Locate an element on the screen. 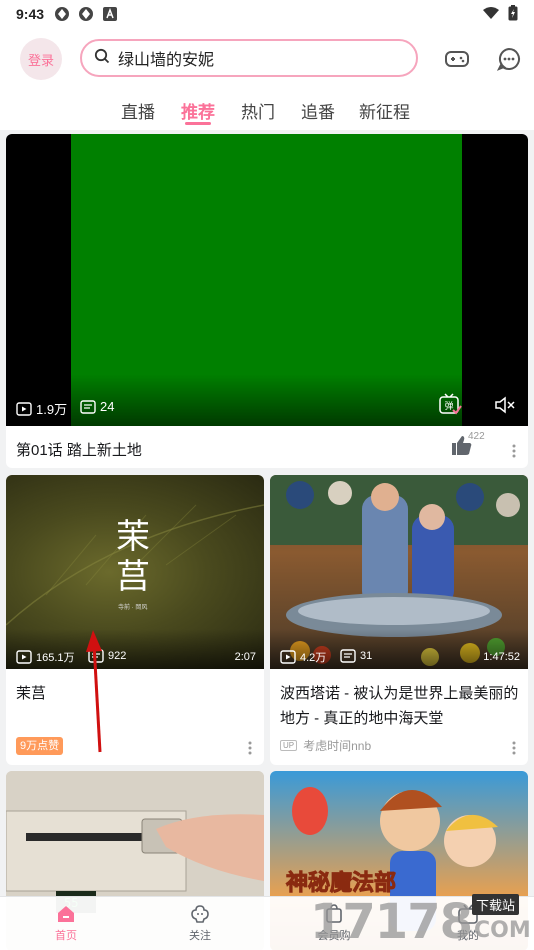 The height and width of the screenshot is (950, 534). login-button: 登录 is located at coordinates (41, 59).